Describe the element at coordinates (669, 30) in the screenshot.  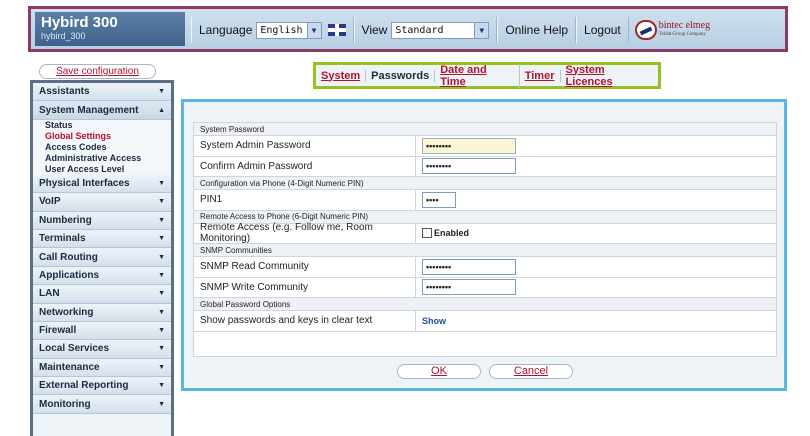
I see `vendor-logo: bintec elmeg Teldat Group Company` at that location.